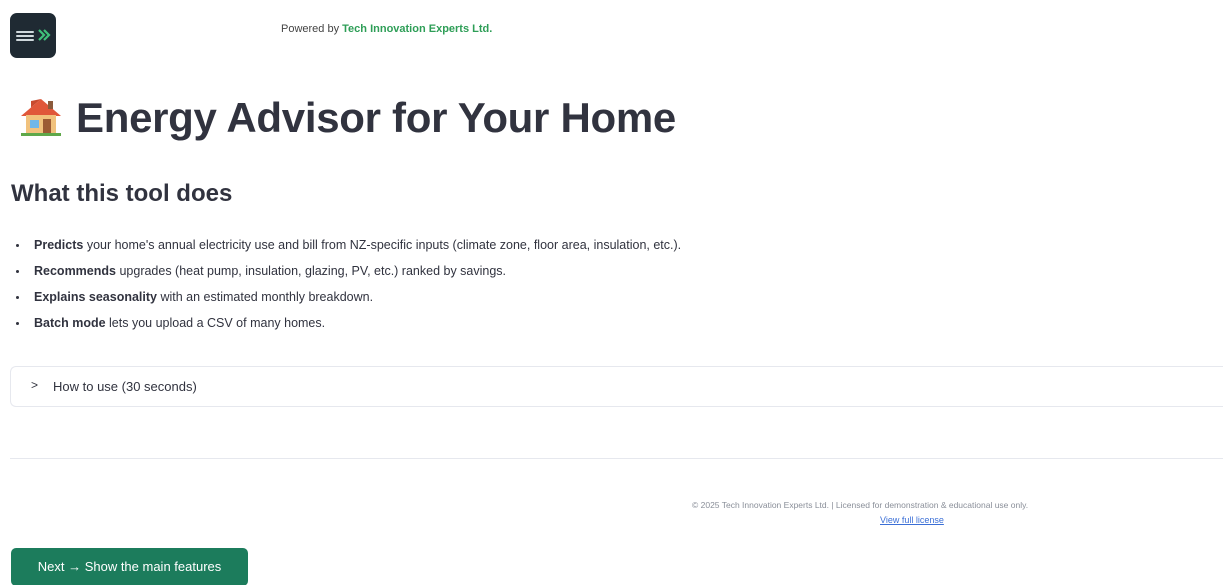  I want to click on logo-mark-icon, so click(44, 35).